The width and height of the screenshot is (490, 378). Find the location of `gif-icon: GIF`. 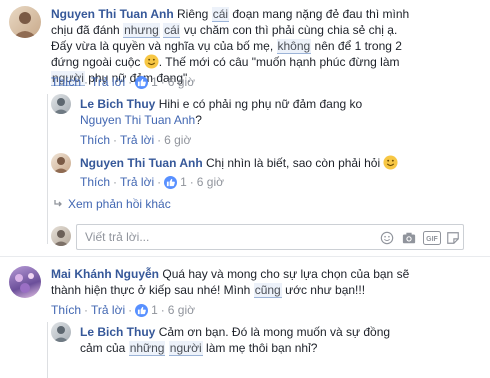

gif-icon: GIF is located at coordinates (432, 238).